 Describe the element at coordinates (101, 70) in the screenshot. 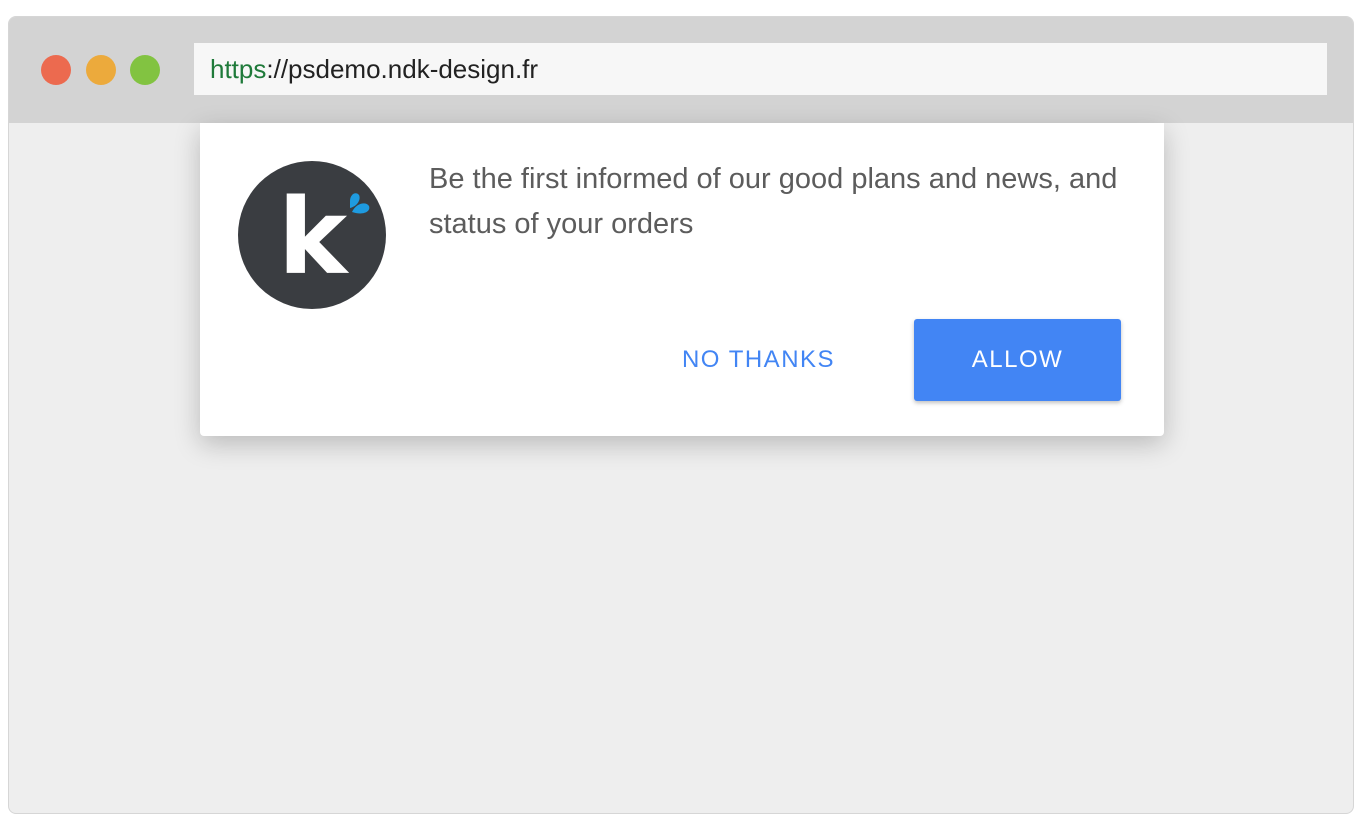

I see `minimize-window-button` at that location.